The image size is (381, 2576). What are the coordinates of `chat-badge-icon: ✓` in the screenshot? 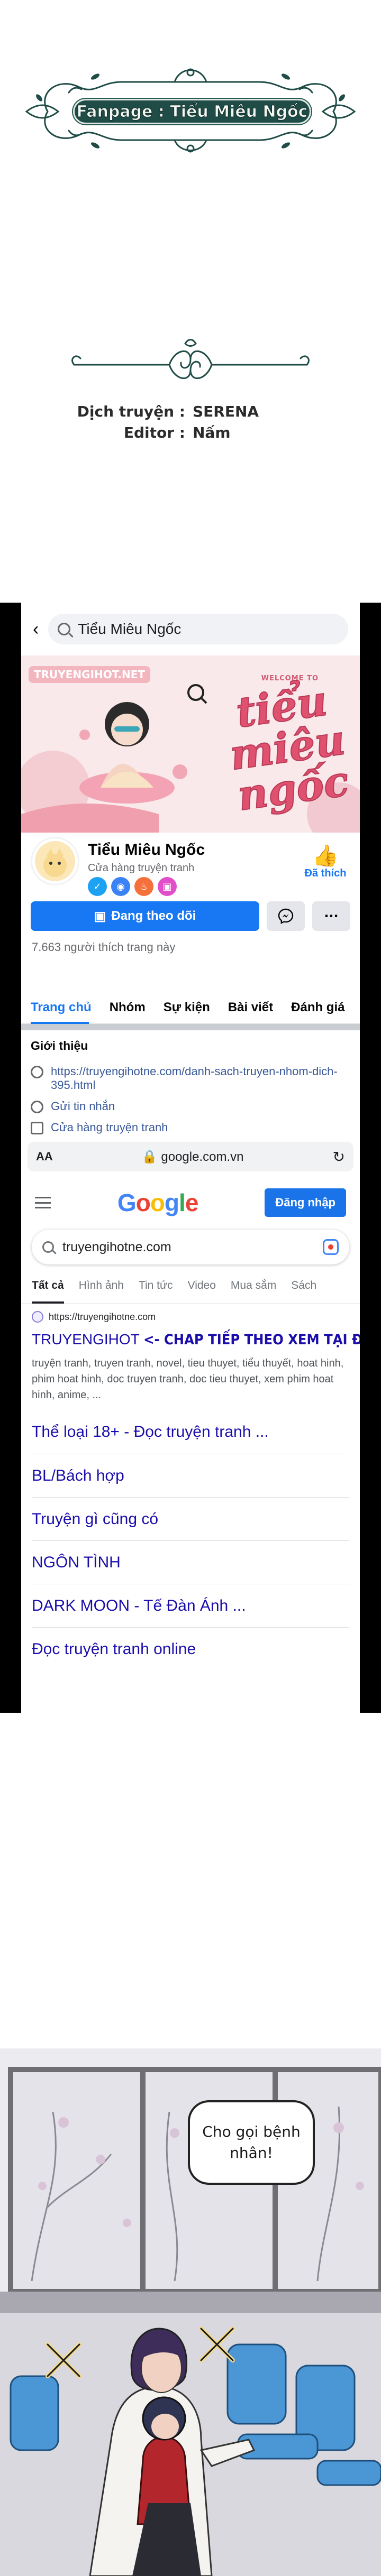 It's located at (97, 886).